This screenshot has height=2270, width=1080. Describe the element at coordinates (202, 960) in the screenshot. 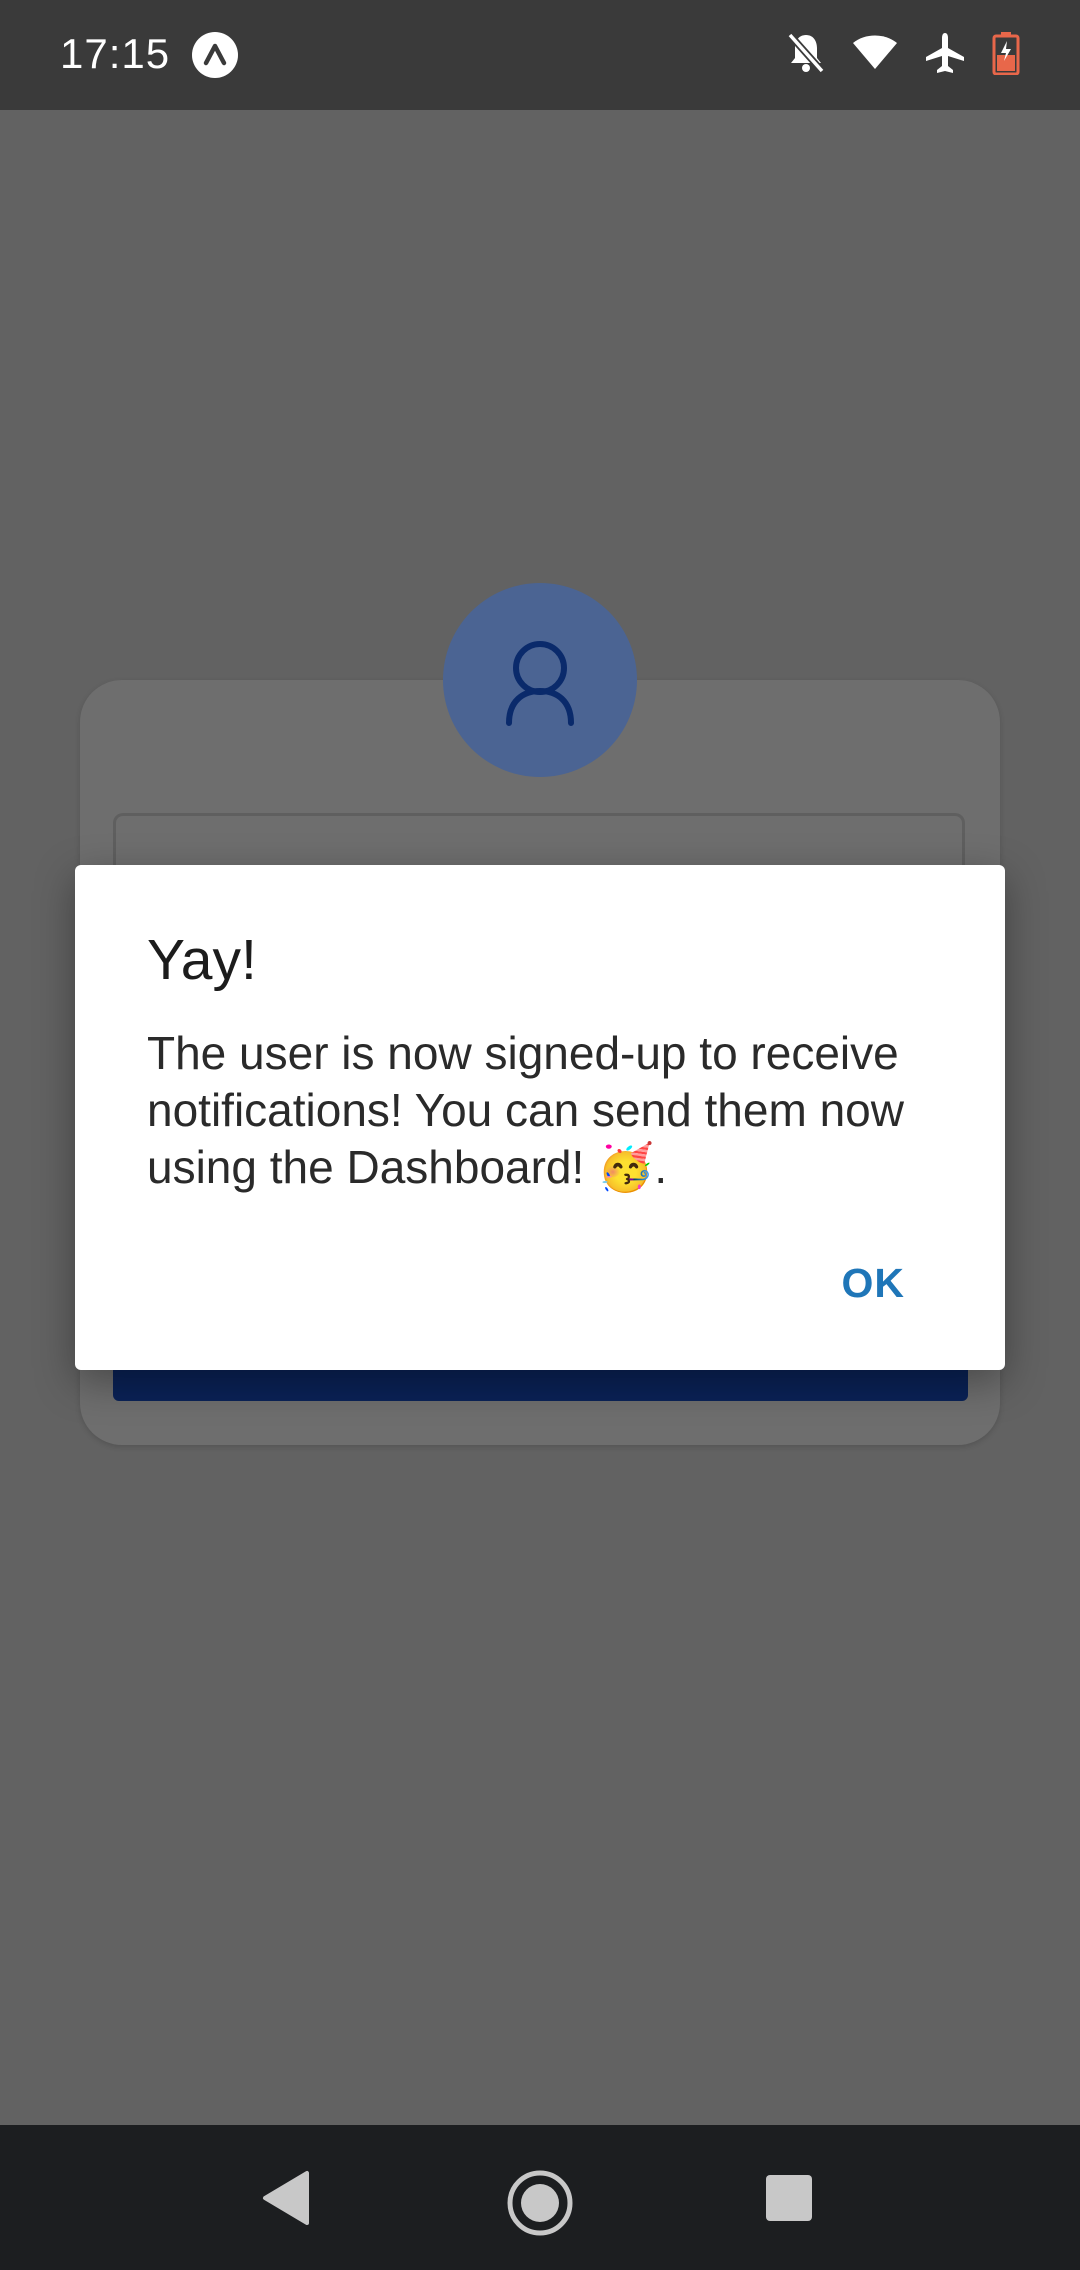

I see `dialog-title: Yay!` at that location.